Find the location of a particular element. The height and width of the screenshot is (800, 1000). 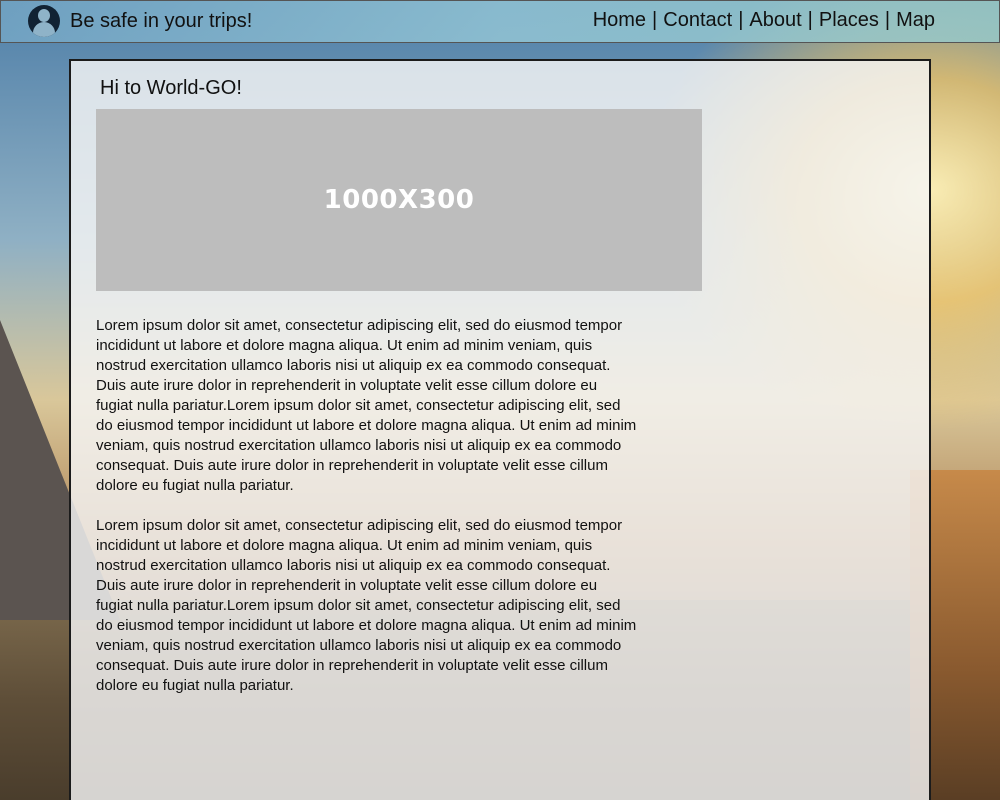

nav-link-map: Map is located at coordinates (915, 20).